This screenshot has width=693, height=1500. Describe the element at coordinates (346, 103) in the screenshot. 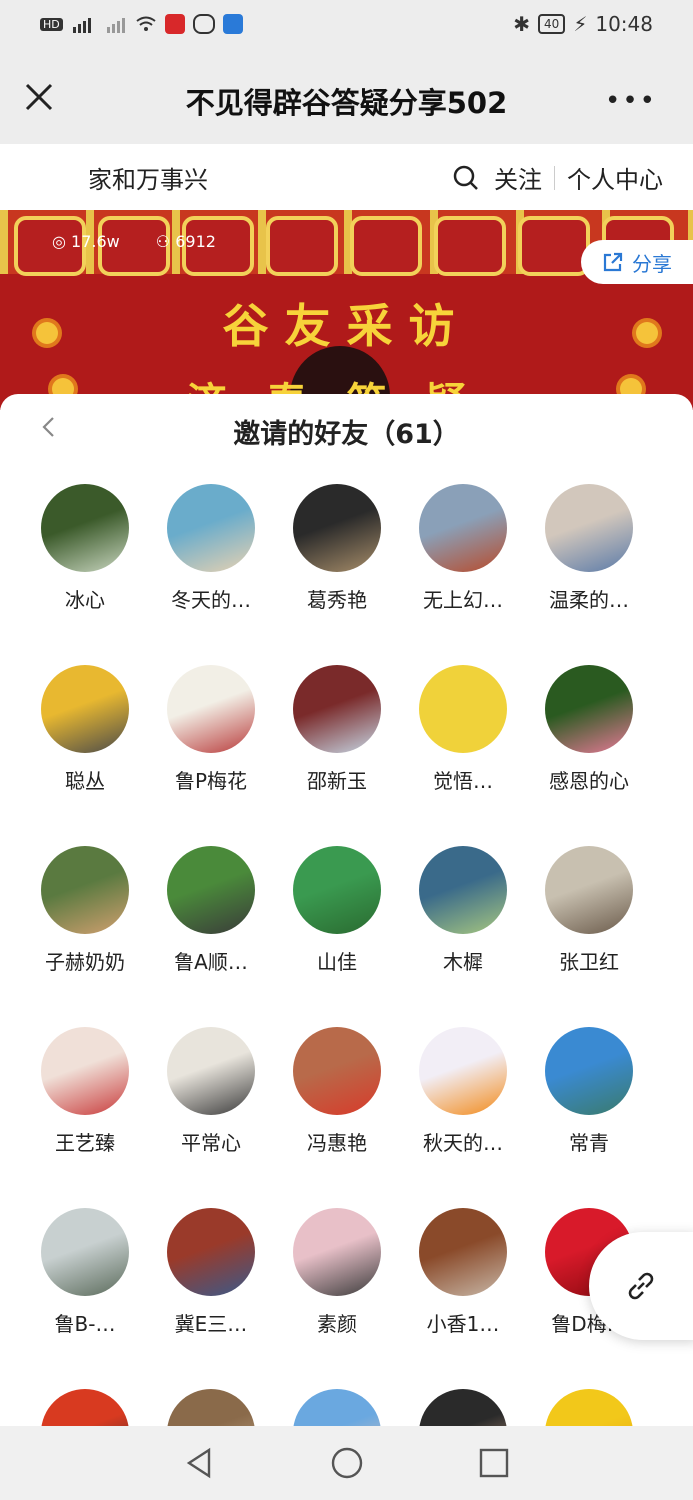

I see `page-title: 不见得辟谷答疑分享502` at that location.